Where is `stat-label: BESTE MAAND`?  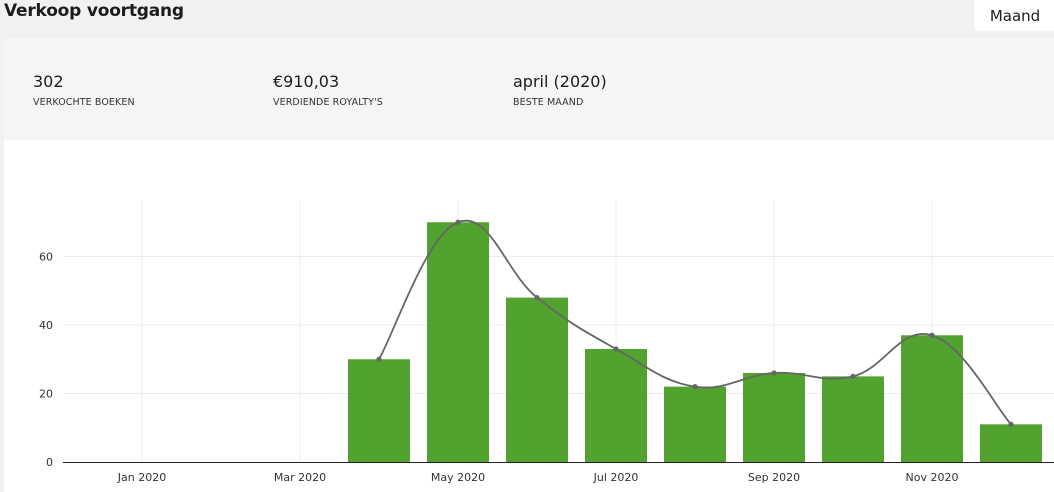 stat-label: BESTE MAAND is located at coordinates (548, 102).